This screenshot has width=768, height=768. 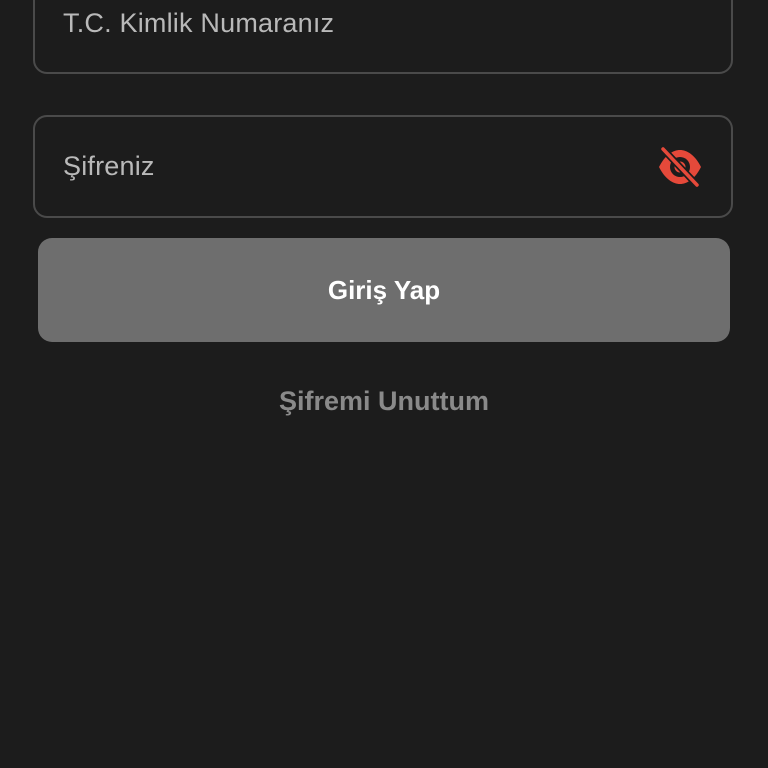 What do you see at coordinates (680, 167) in the screenshot?
I see `eye-off-icon` at bounding box center [680, 167].